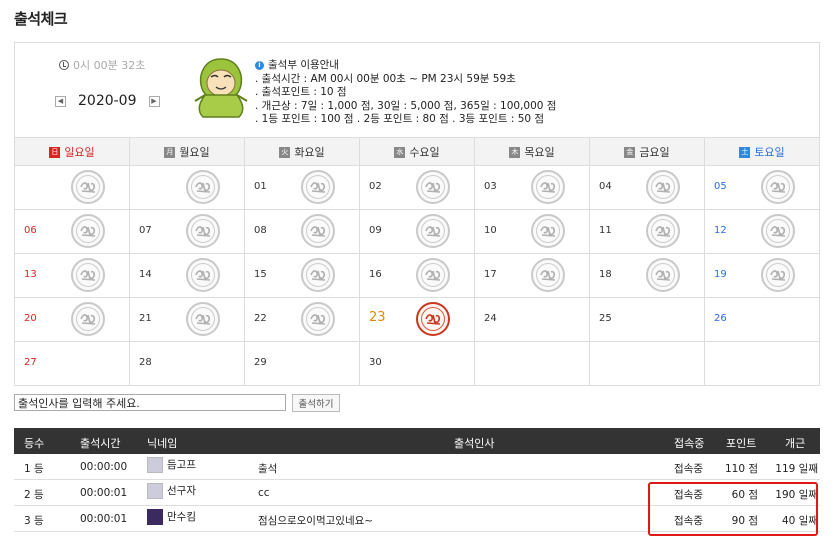  I want to click on calendar-day: 19, so click(762, 275).